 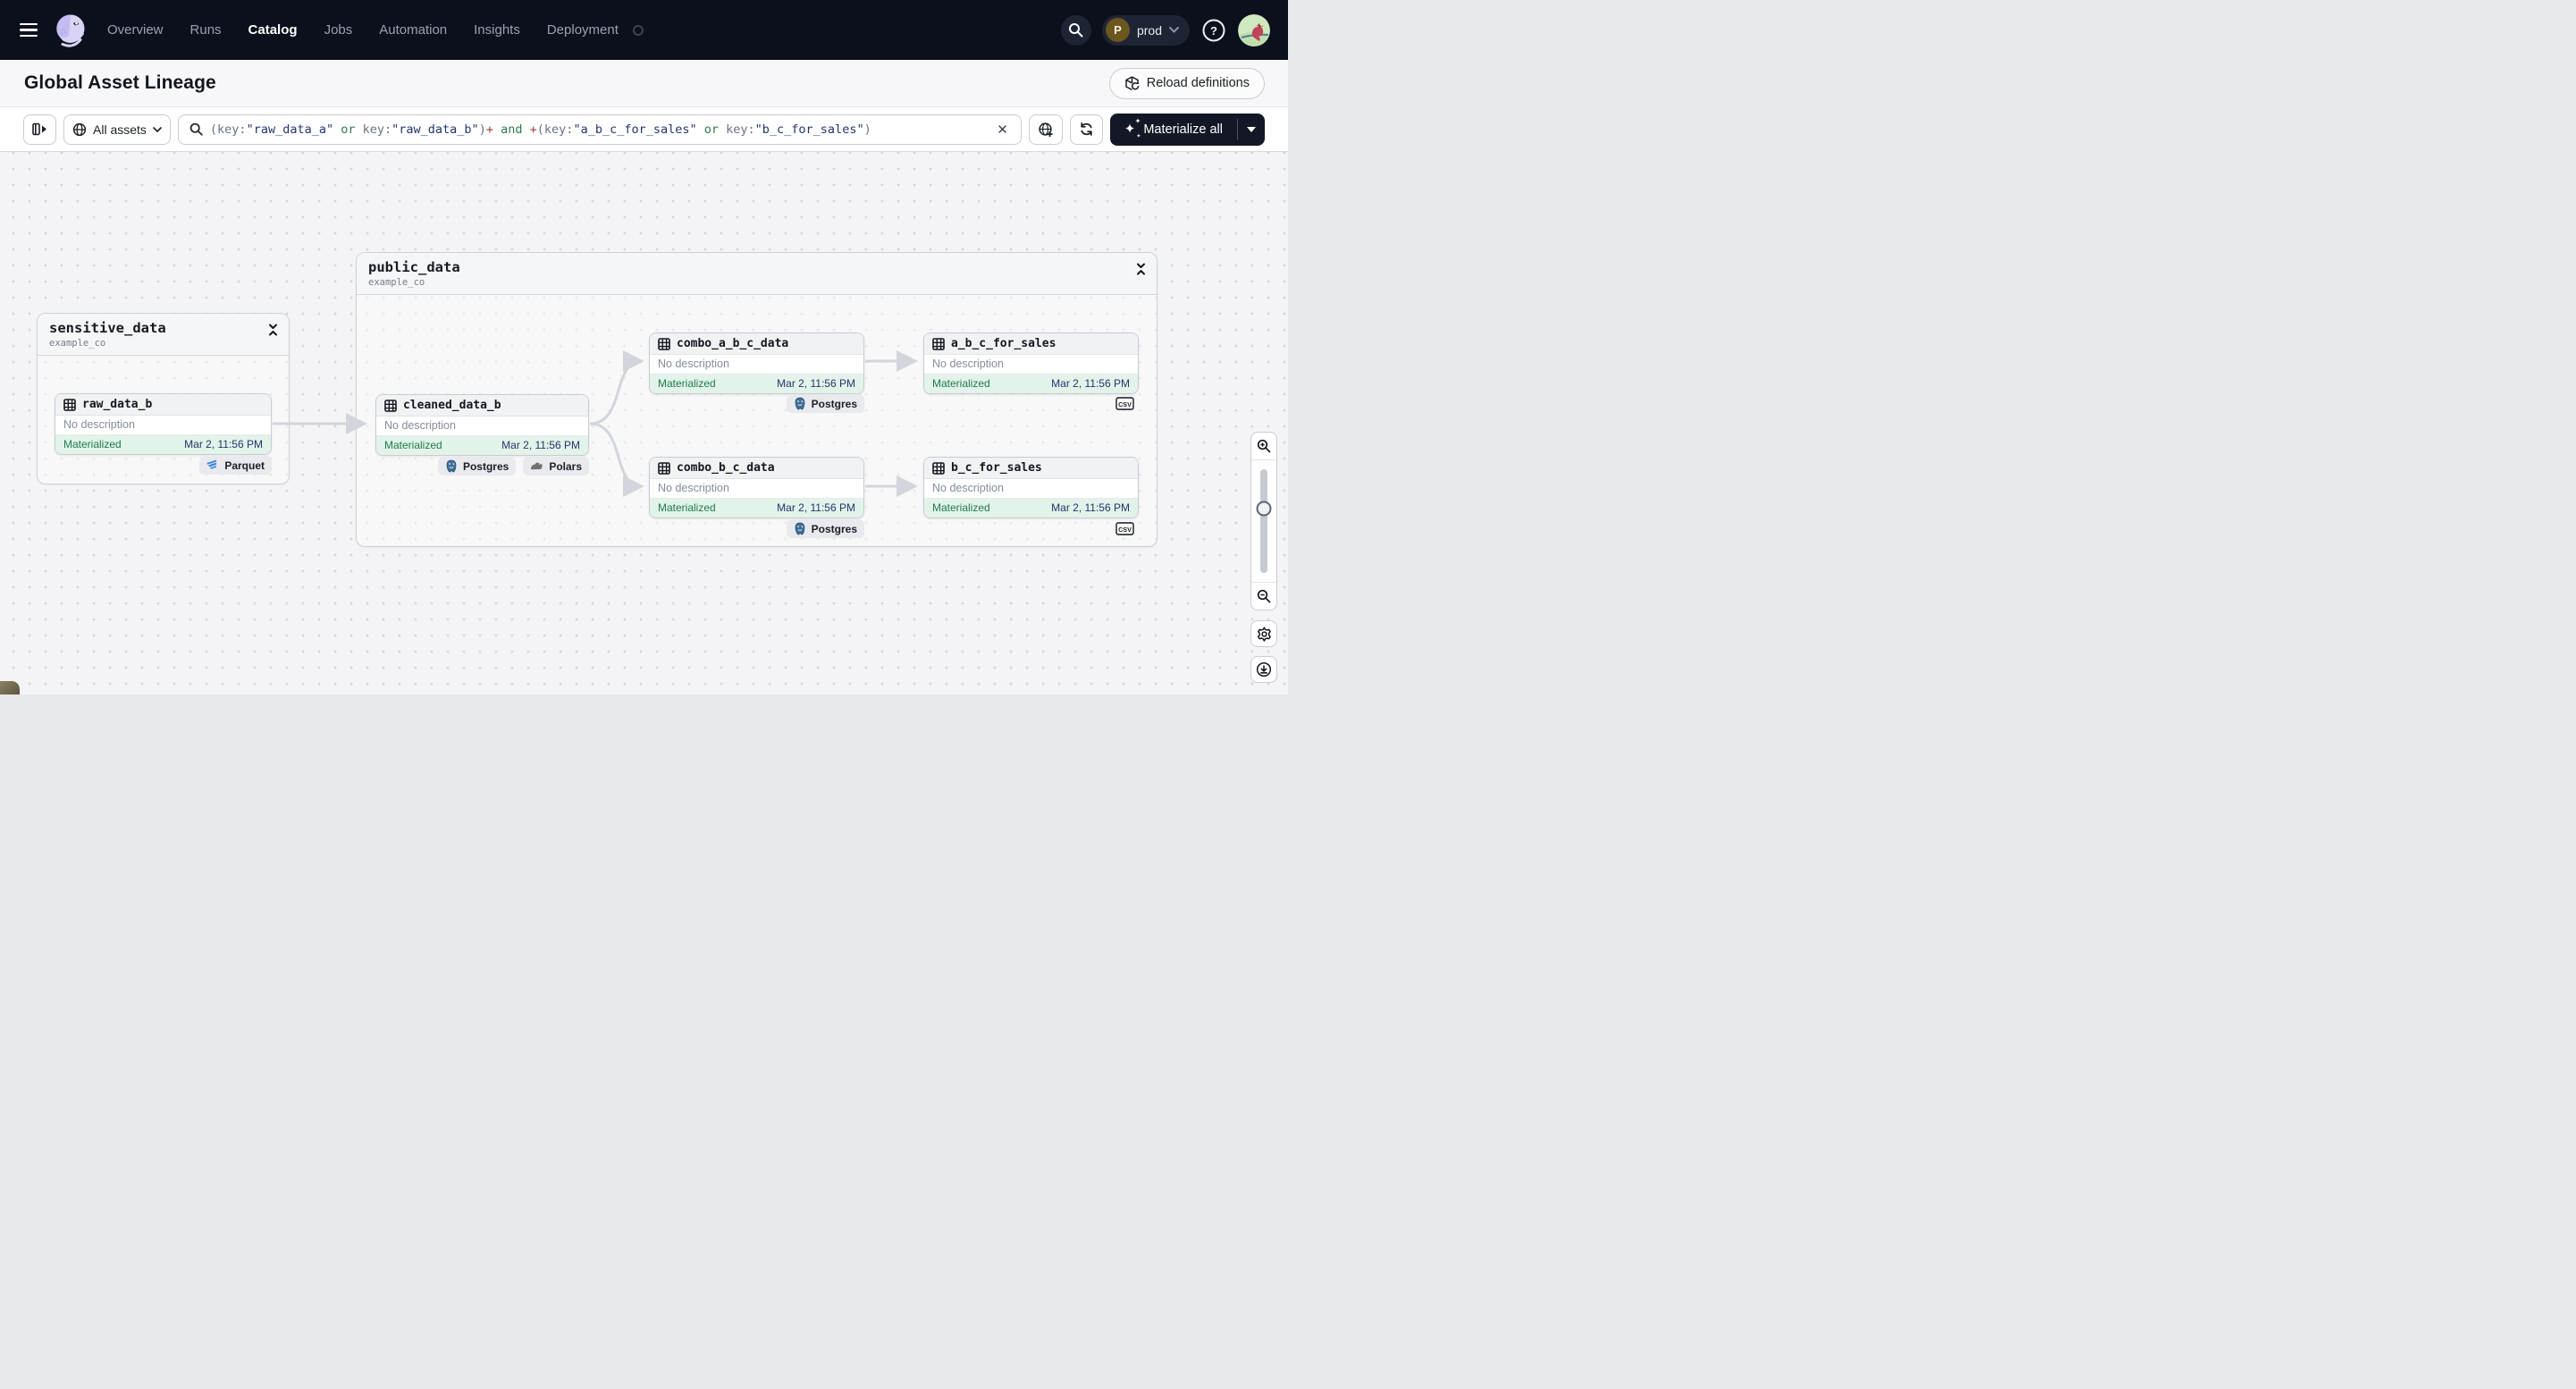 What do you see at coordinates (644, 83) in the screenshot?
I see `page-header: Global Asset Lineage Reload definitions` at bounding box center [644, 83].